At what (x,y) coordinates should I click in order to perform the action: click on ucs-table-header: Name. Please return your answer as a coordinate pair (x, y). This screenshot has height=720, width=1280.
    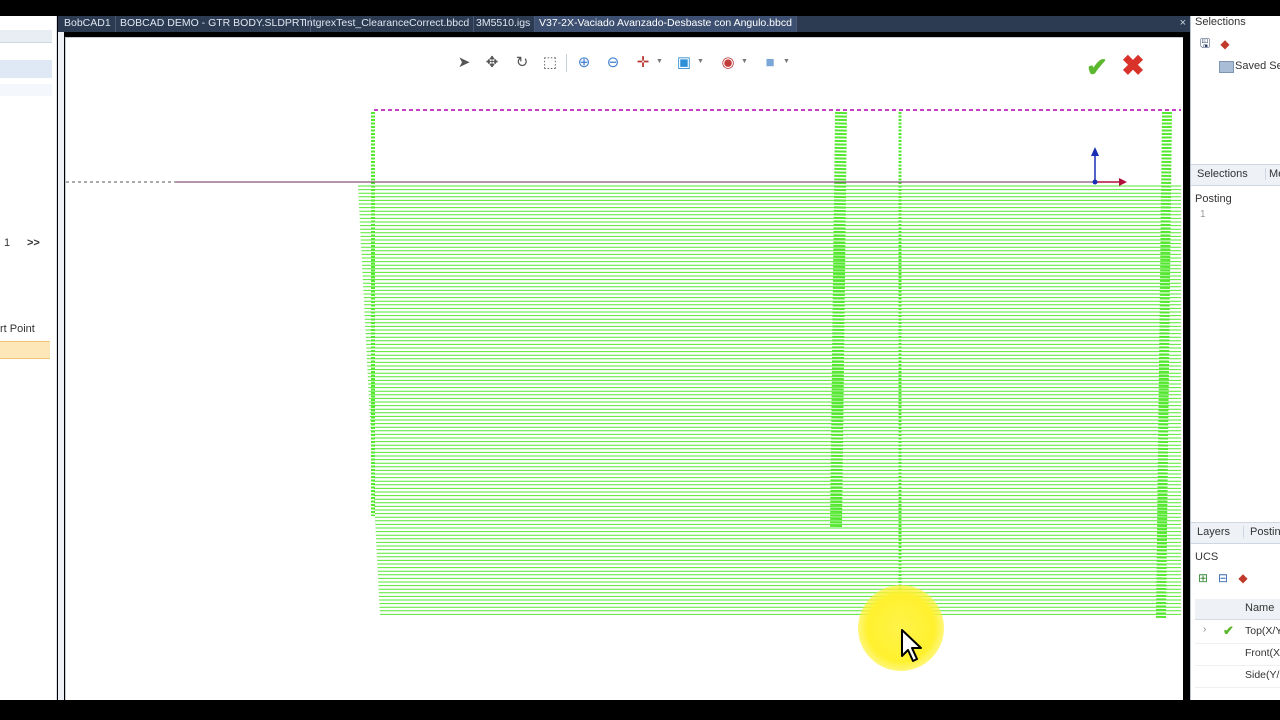
    Looking at the image, I should click on (1237, 609).